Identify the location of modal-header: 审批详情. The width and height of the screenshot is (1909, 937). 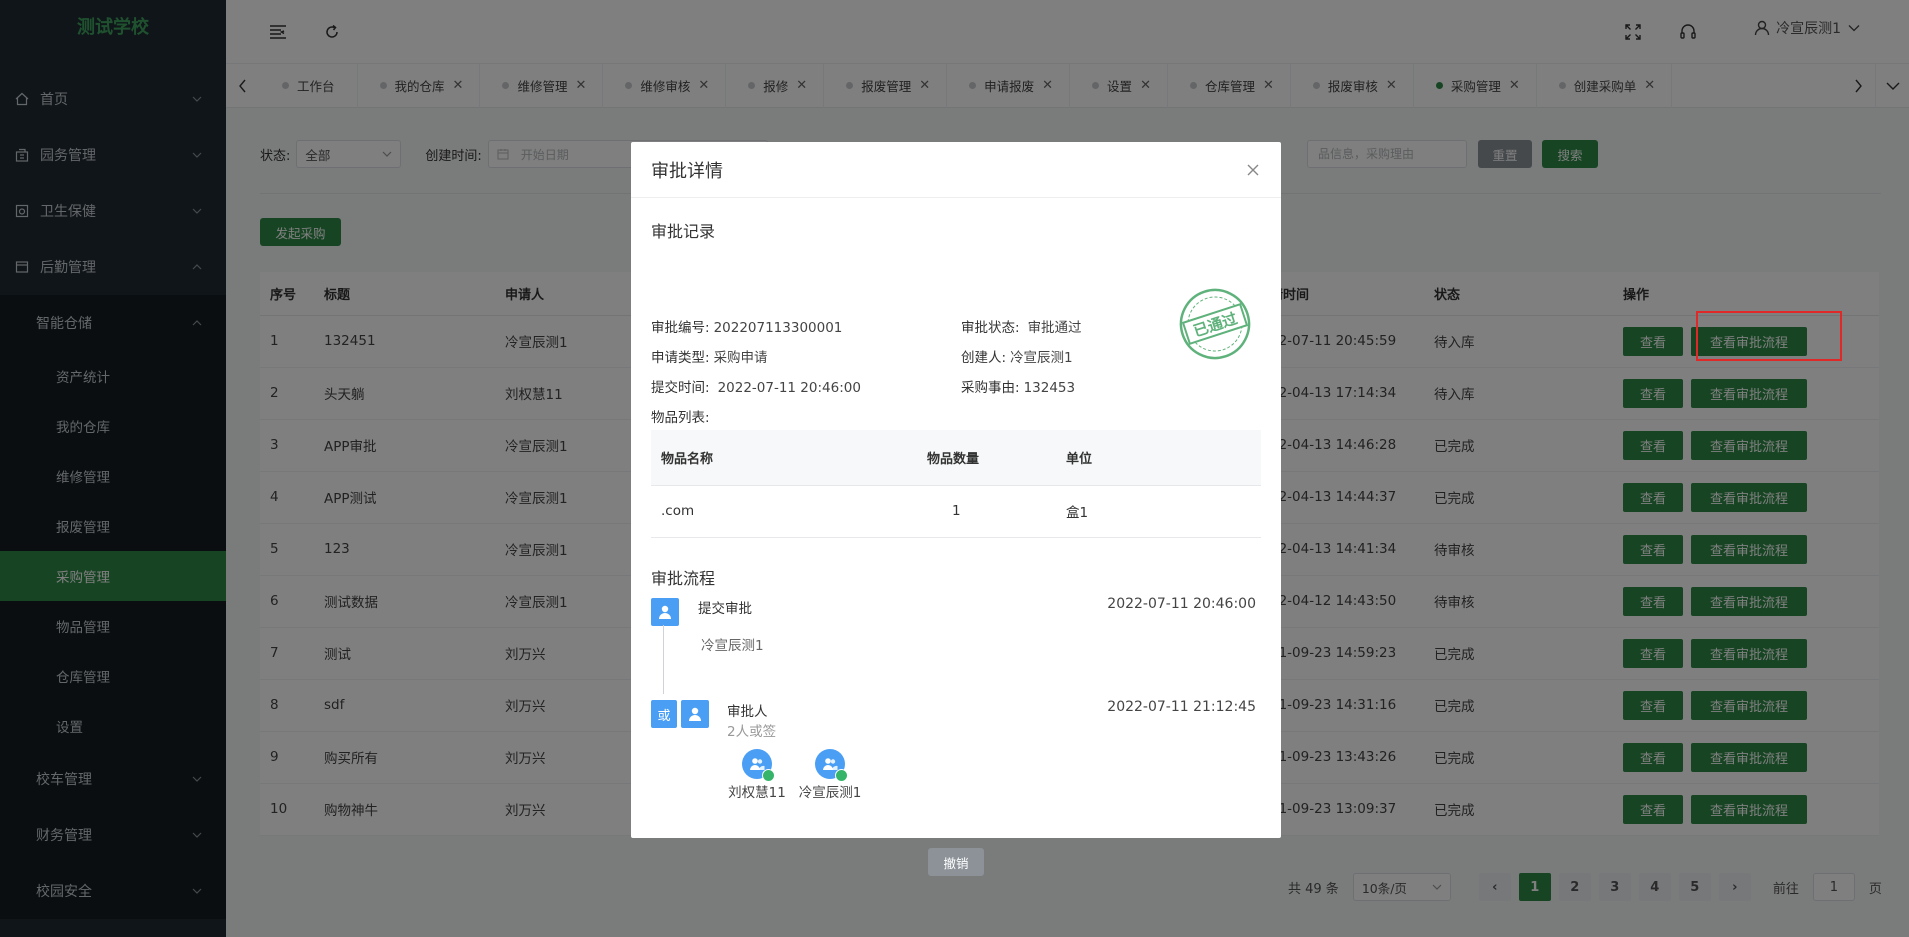
(956, 170).